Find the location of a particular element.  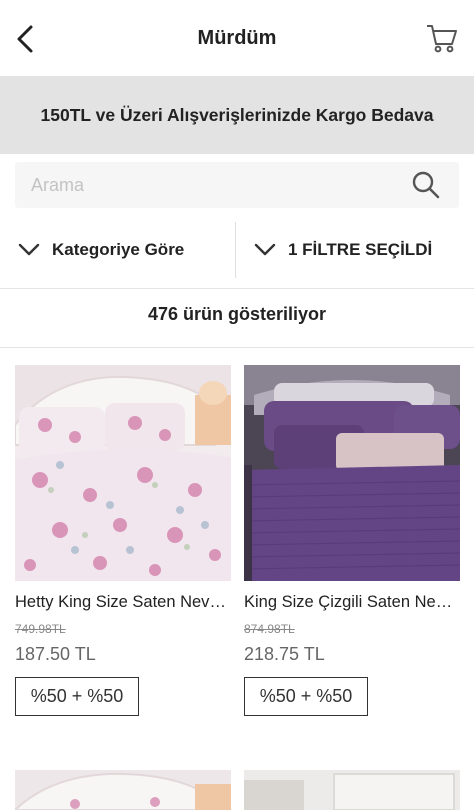

filter-label: 1 FİLTRE SEÇİLDİ is located at coordinates (360, 249).